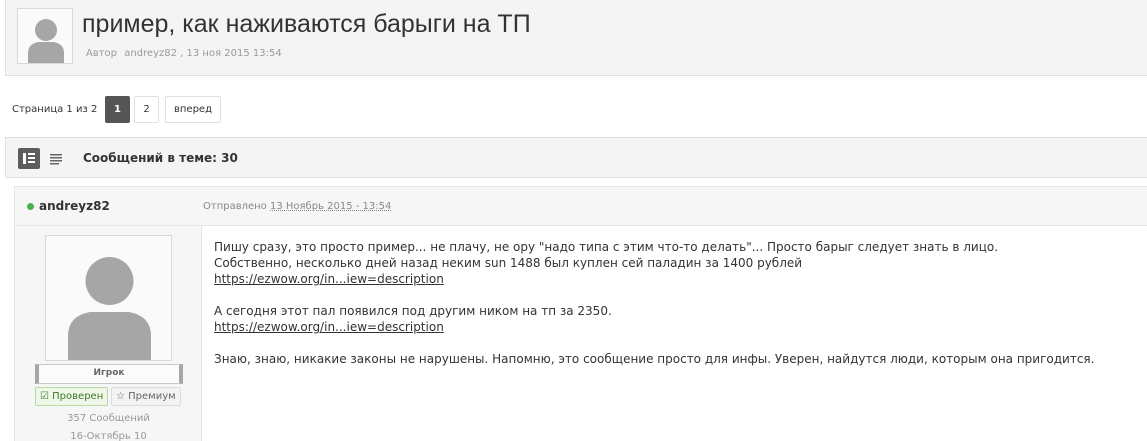 The height and width of the screenshot is (441, 1147). What do you see at coordinates (150, 53) in the screenshot?
I see `topic-author-link: andreyz82` at bounding box center [150, 53].